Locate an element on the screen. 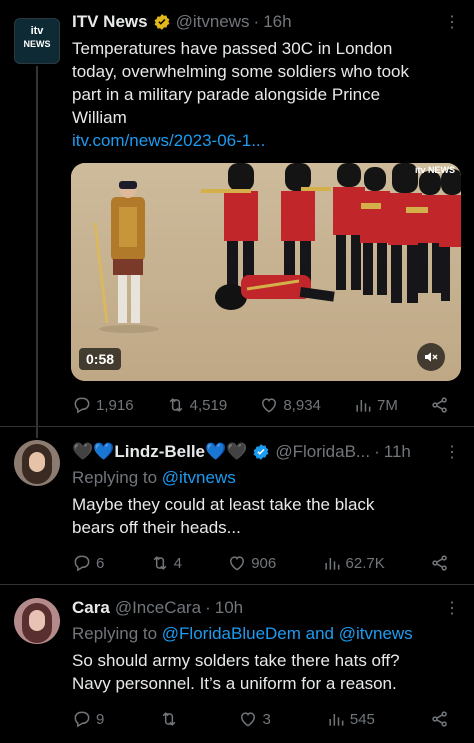 The image size is (474, 743). mute-button is located at coordinates (431, 357).